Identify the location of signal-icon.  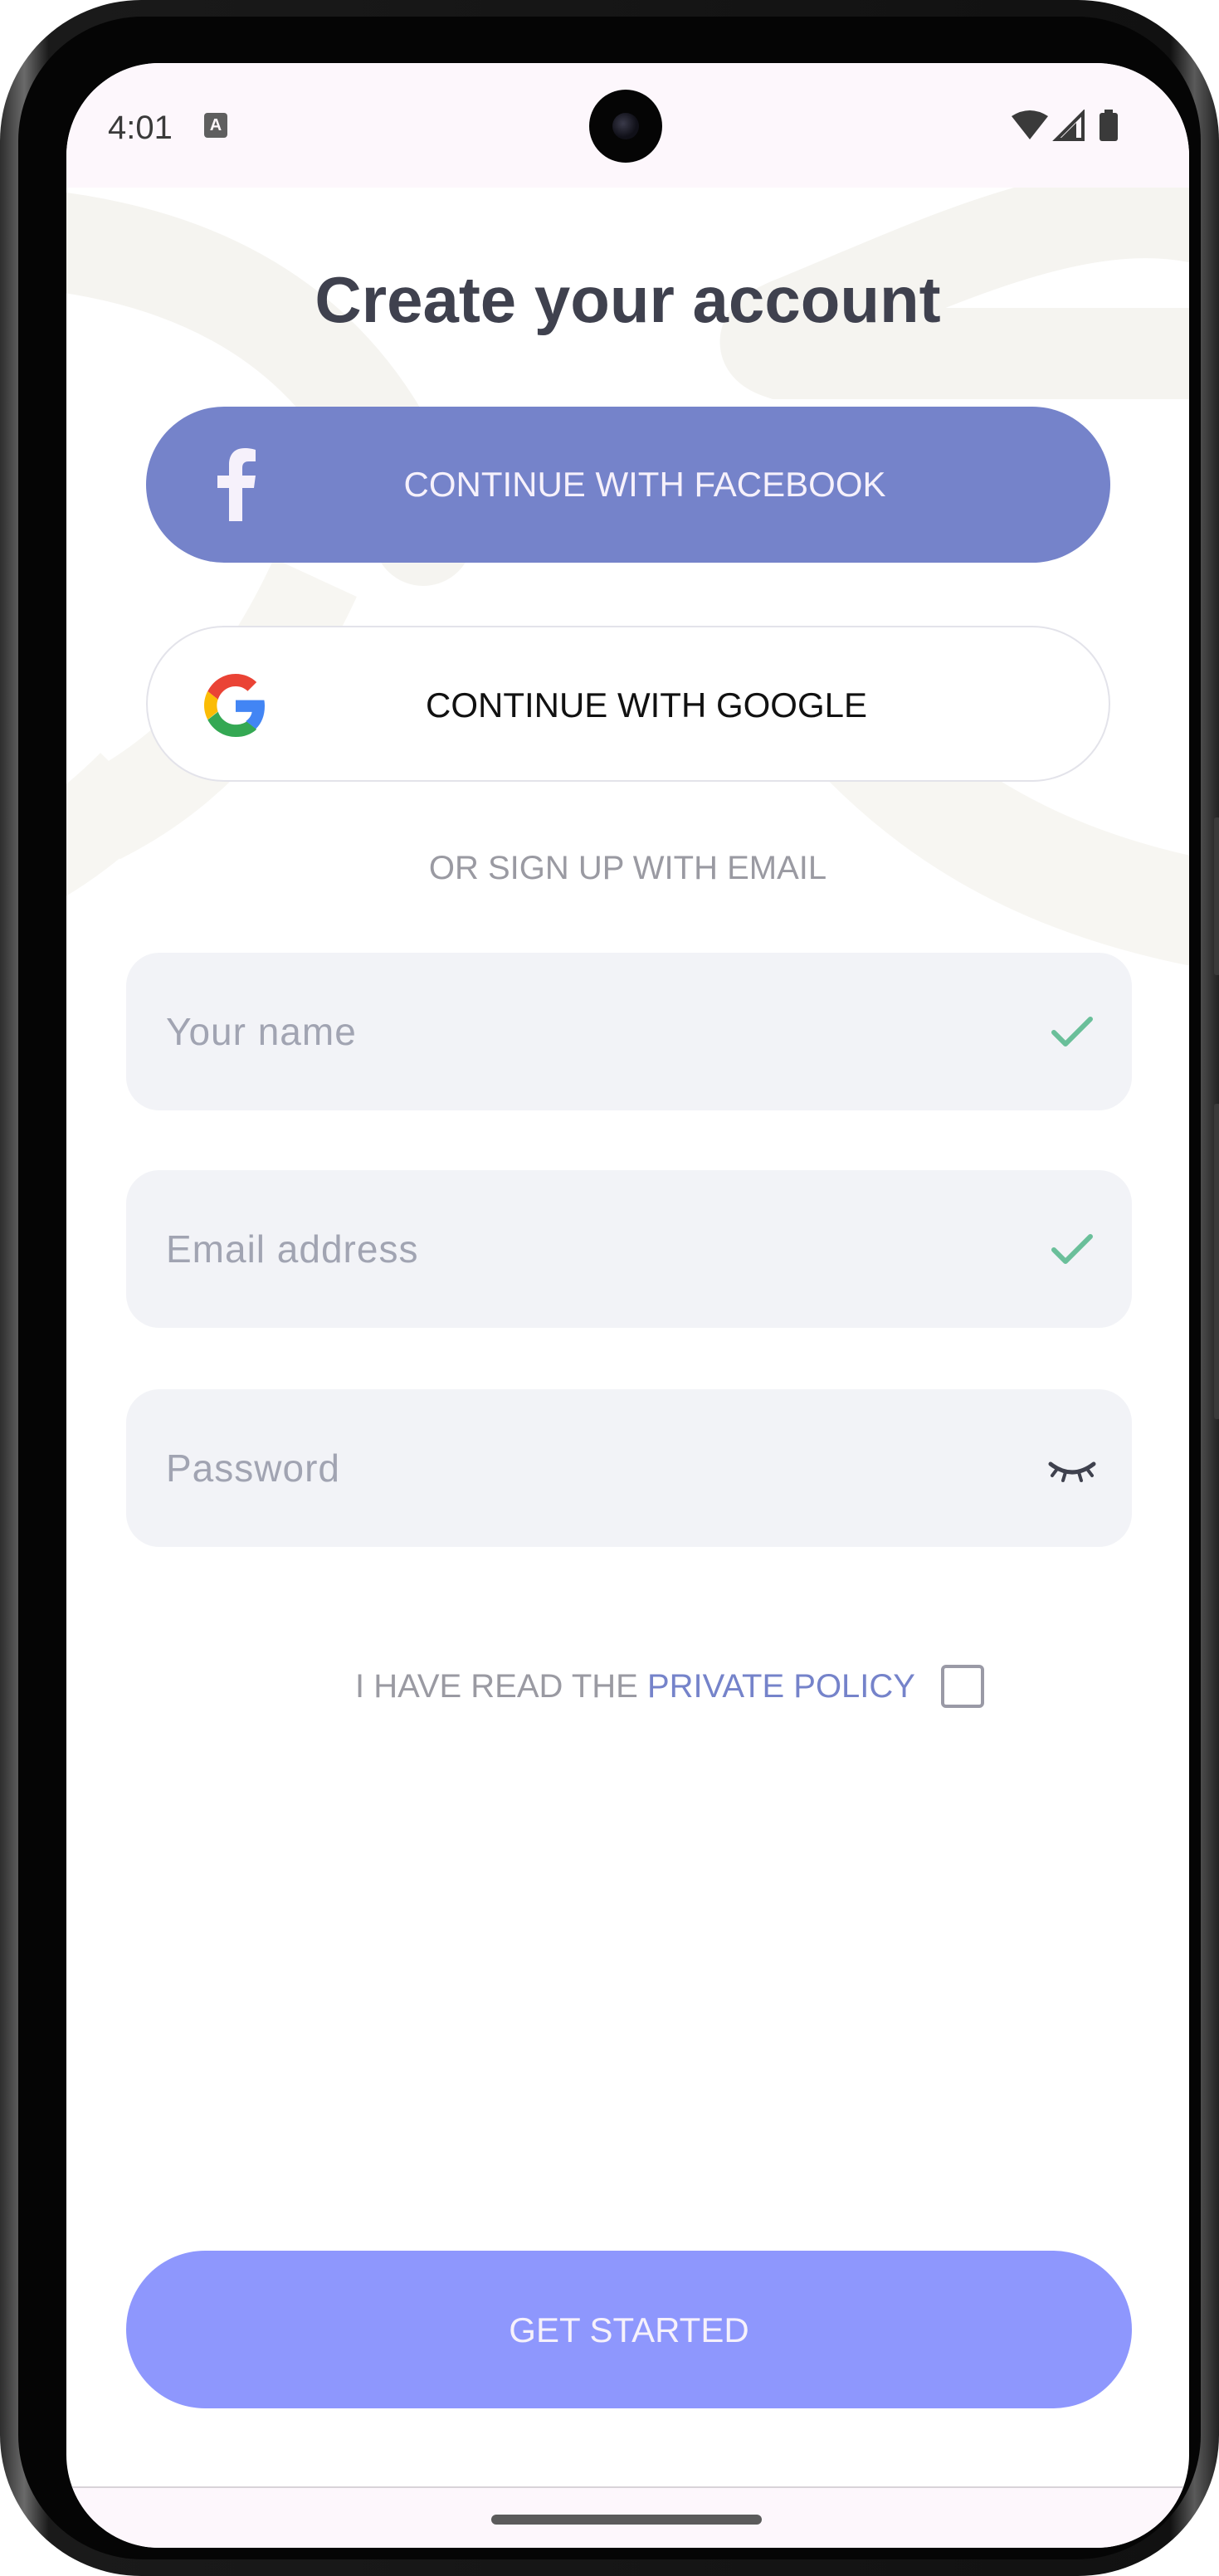
(1069, 126).